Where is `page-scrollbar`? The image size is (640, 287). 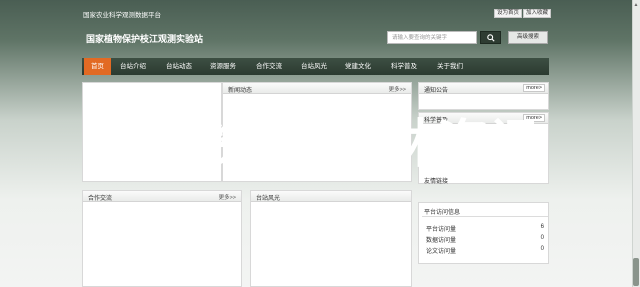
page-scrollbar is located at coordinates (636, 143).